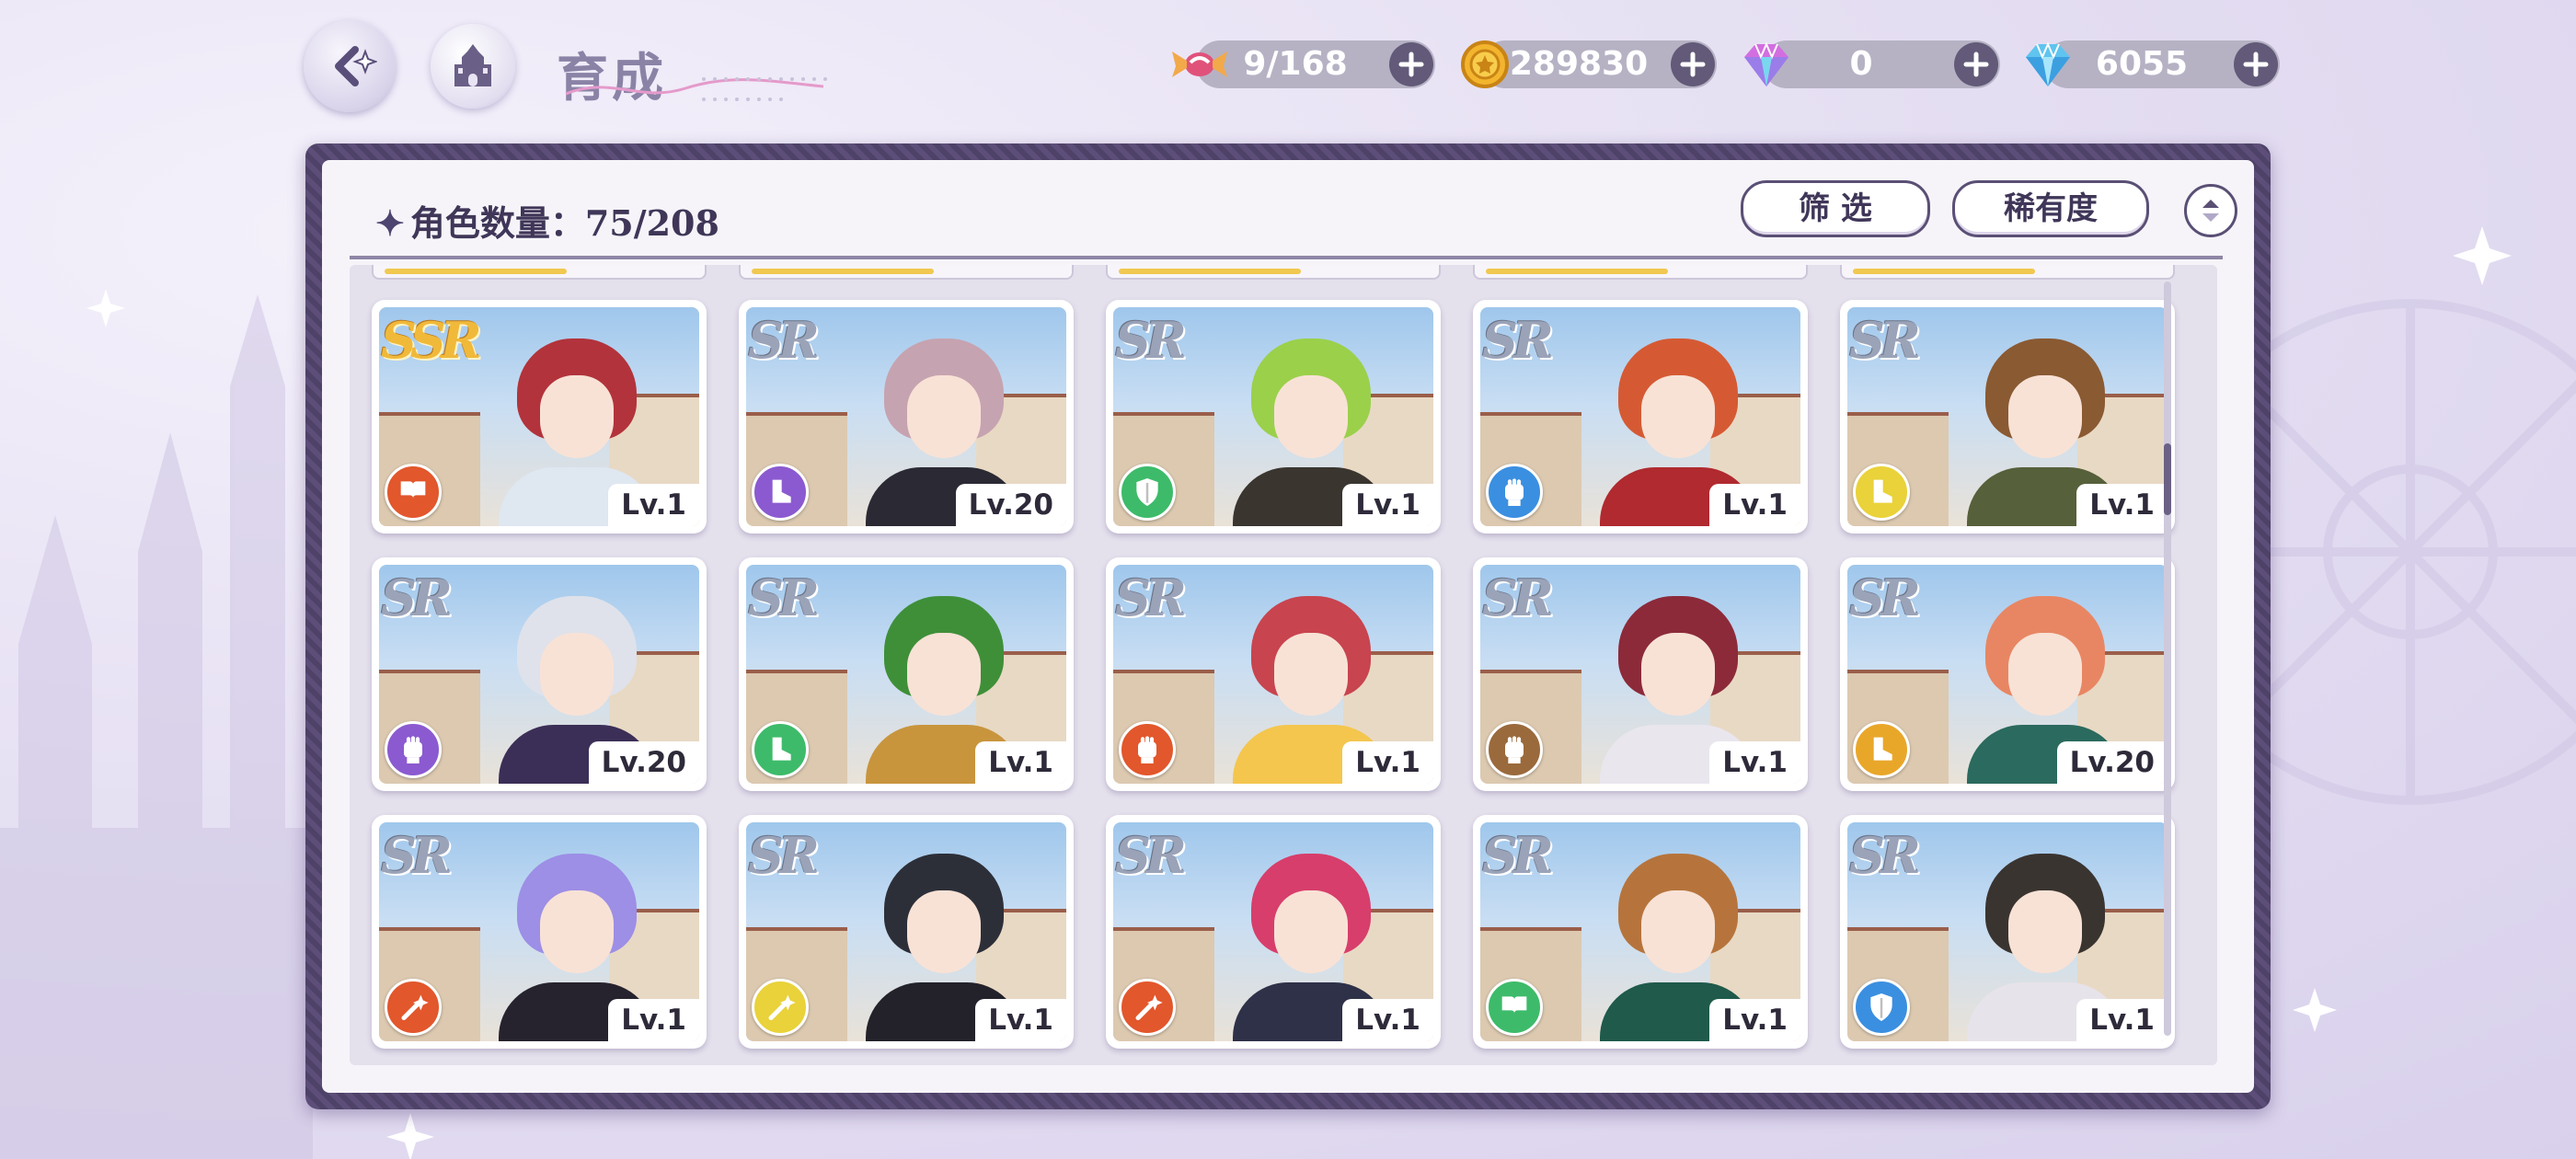 The image size is (2576, 1159). Describe the element at coordinates (356, 66) in the screenshot. I see `back-arrow-icon` at that location.